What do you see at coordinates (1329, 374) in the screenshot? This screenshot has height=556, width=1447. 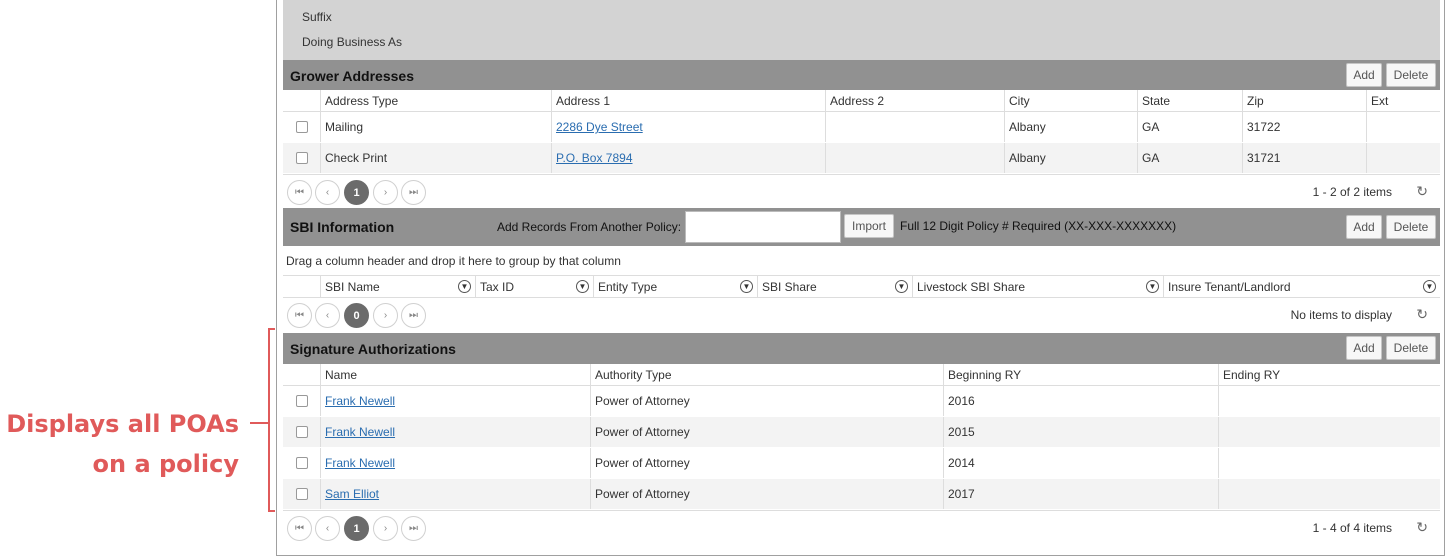 I see `col-ending-ry: Ending RY` at bounding box center [1329, 374].